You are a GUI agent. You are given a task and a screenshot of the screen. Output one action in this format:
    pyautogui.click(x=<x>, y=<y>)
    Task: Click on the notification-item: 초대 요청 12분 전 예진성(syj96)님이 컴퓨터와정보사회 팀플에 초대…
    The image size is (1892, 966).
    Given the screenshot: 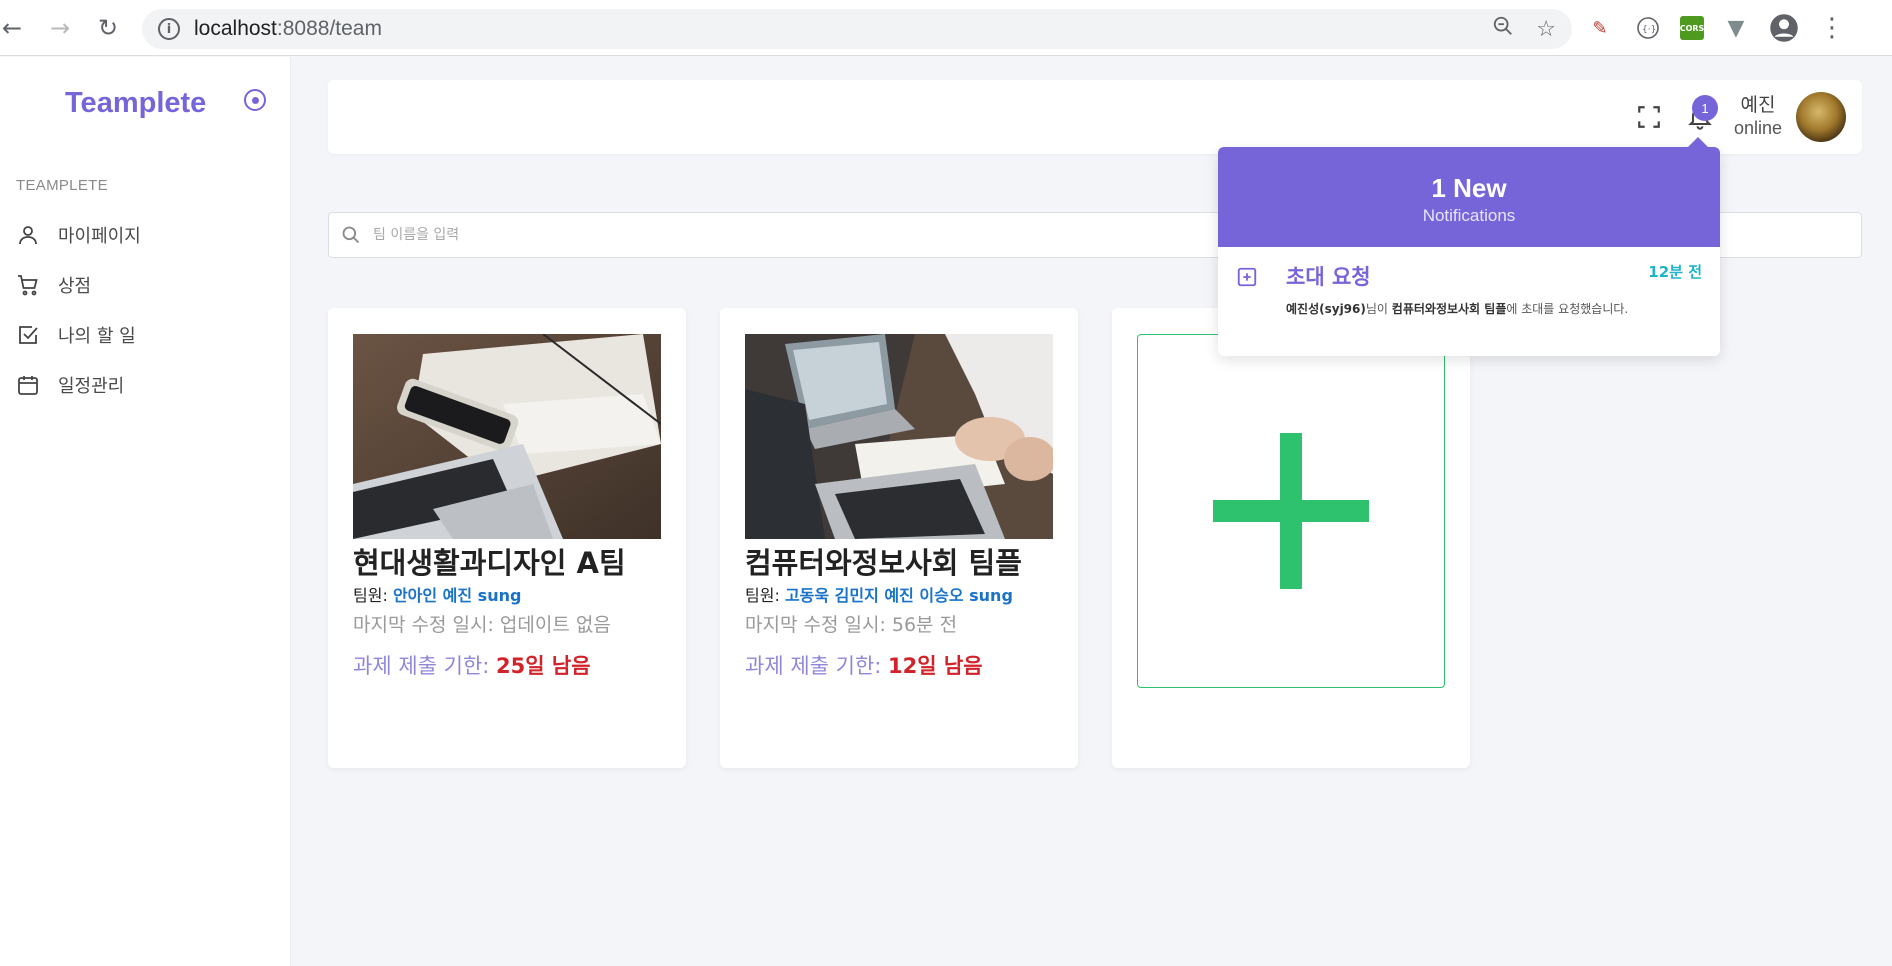 What is the action you would take?
    pyautogui.click(x=1469, y=301)
    